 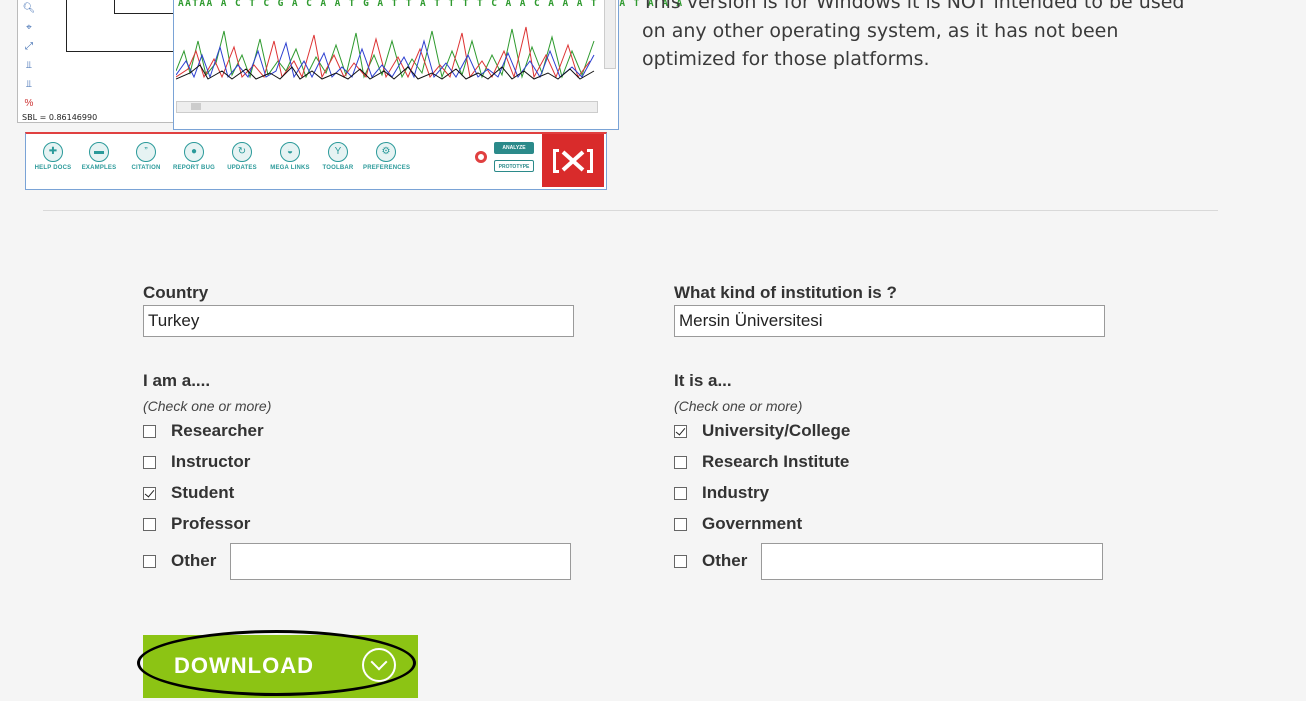 I want to click on research-institute-checkbox, so click(x=680, y=462).